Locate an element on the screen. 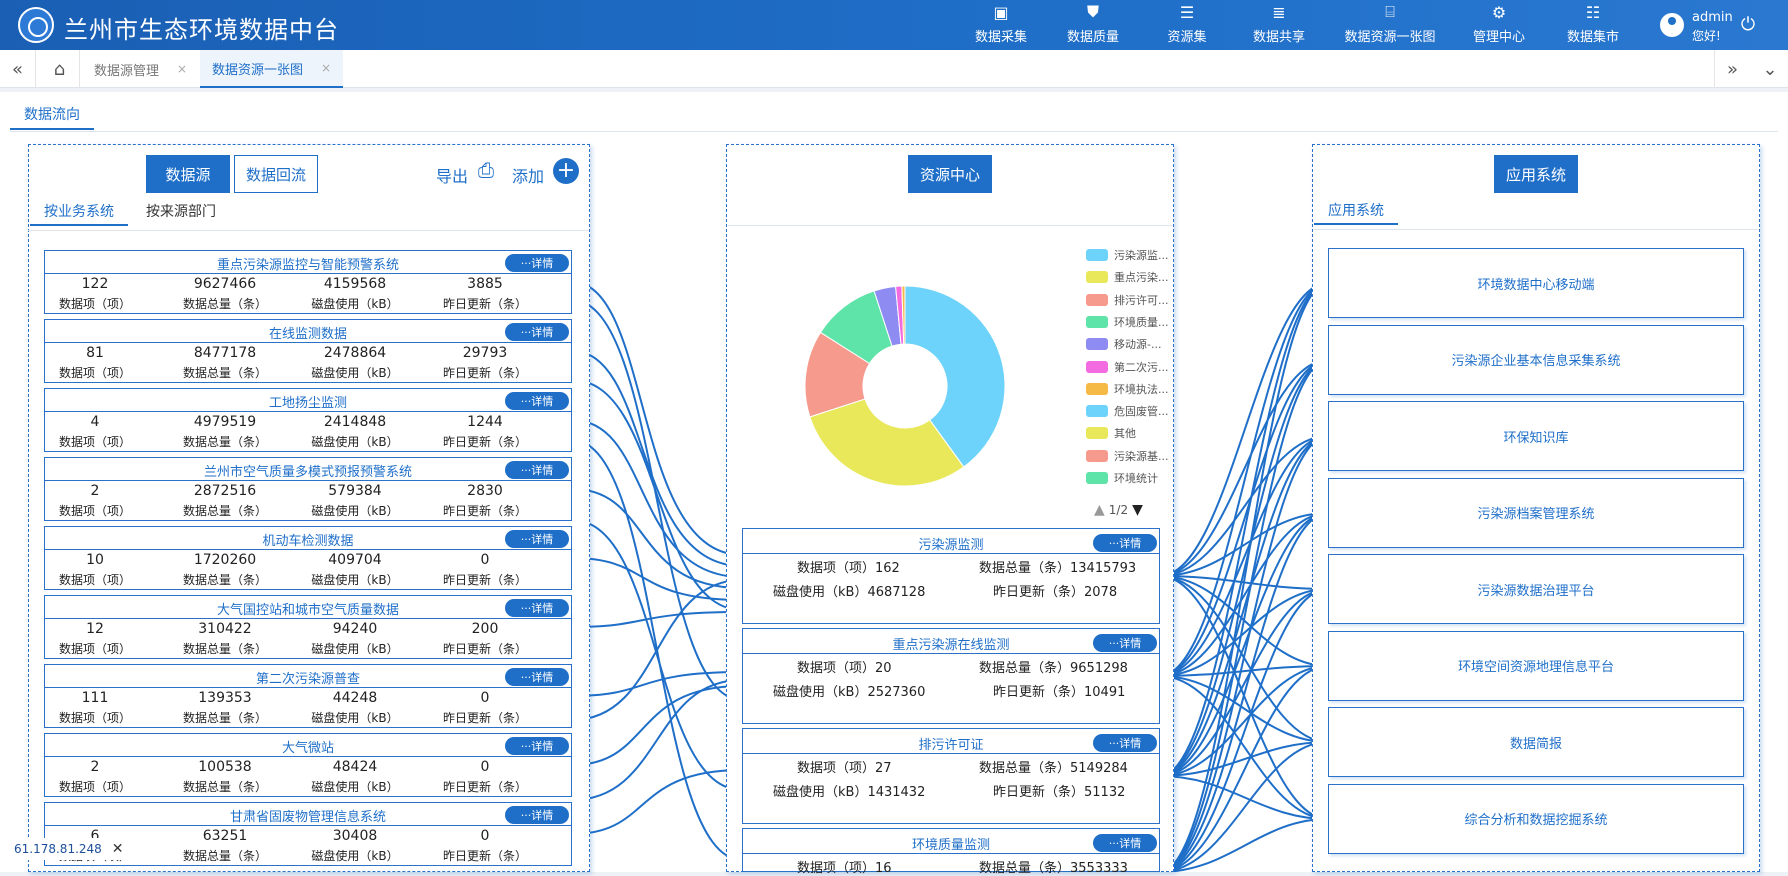 Image resolution: width=1788 pixels, height=876 pixels. app-item: 环保知识库 is located at coordinates (1536, 436).